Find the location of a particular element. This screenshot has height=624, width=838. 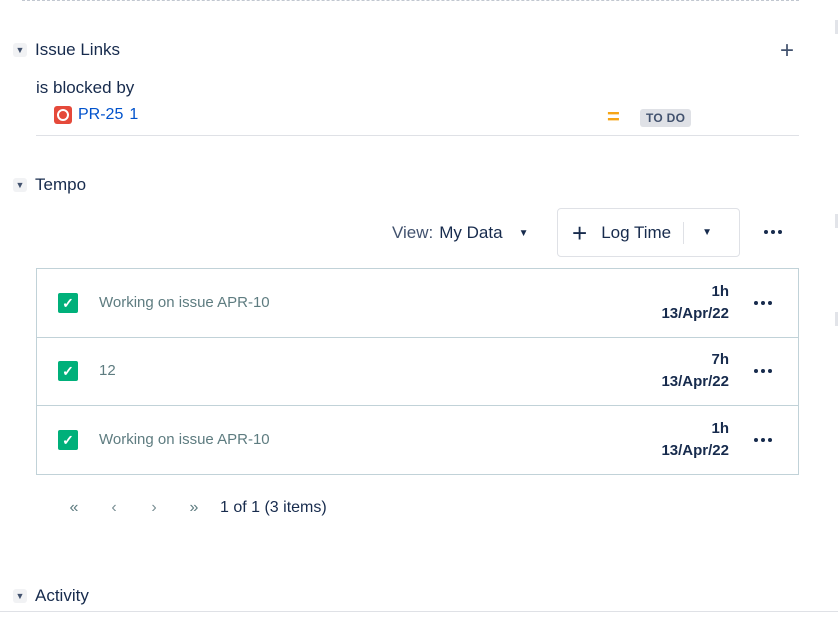

issue-links-header: ▼ Issue Links is located at coordinates (66, 50).